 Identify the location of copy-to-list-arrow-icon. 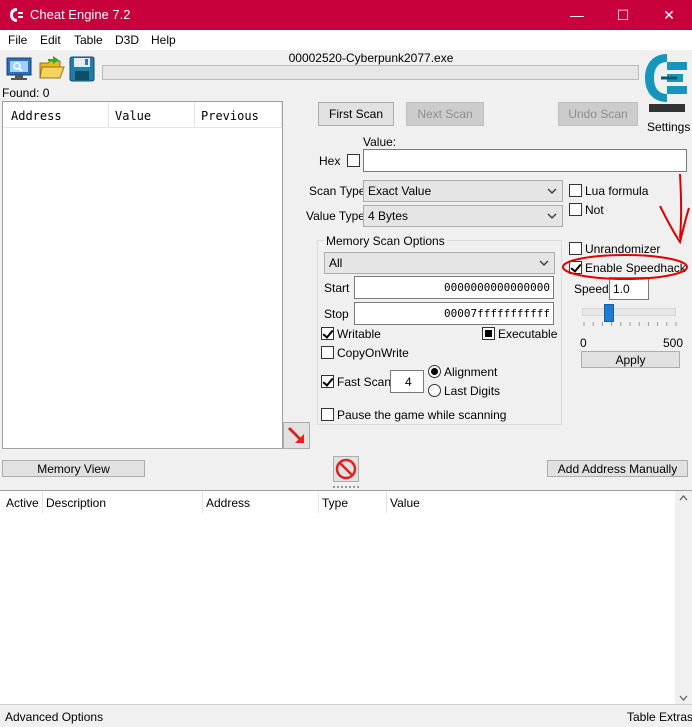
(296, 435).